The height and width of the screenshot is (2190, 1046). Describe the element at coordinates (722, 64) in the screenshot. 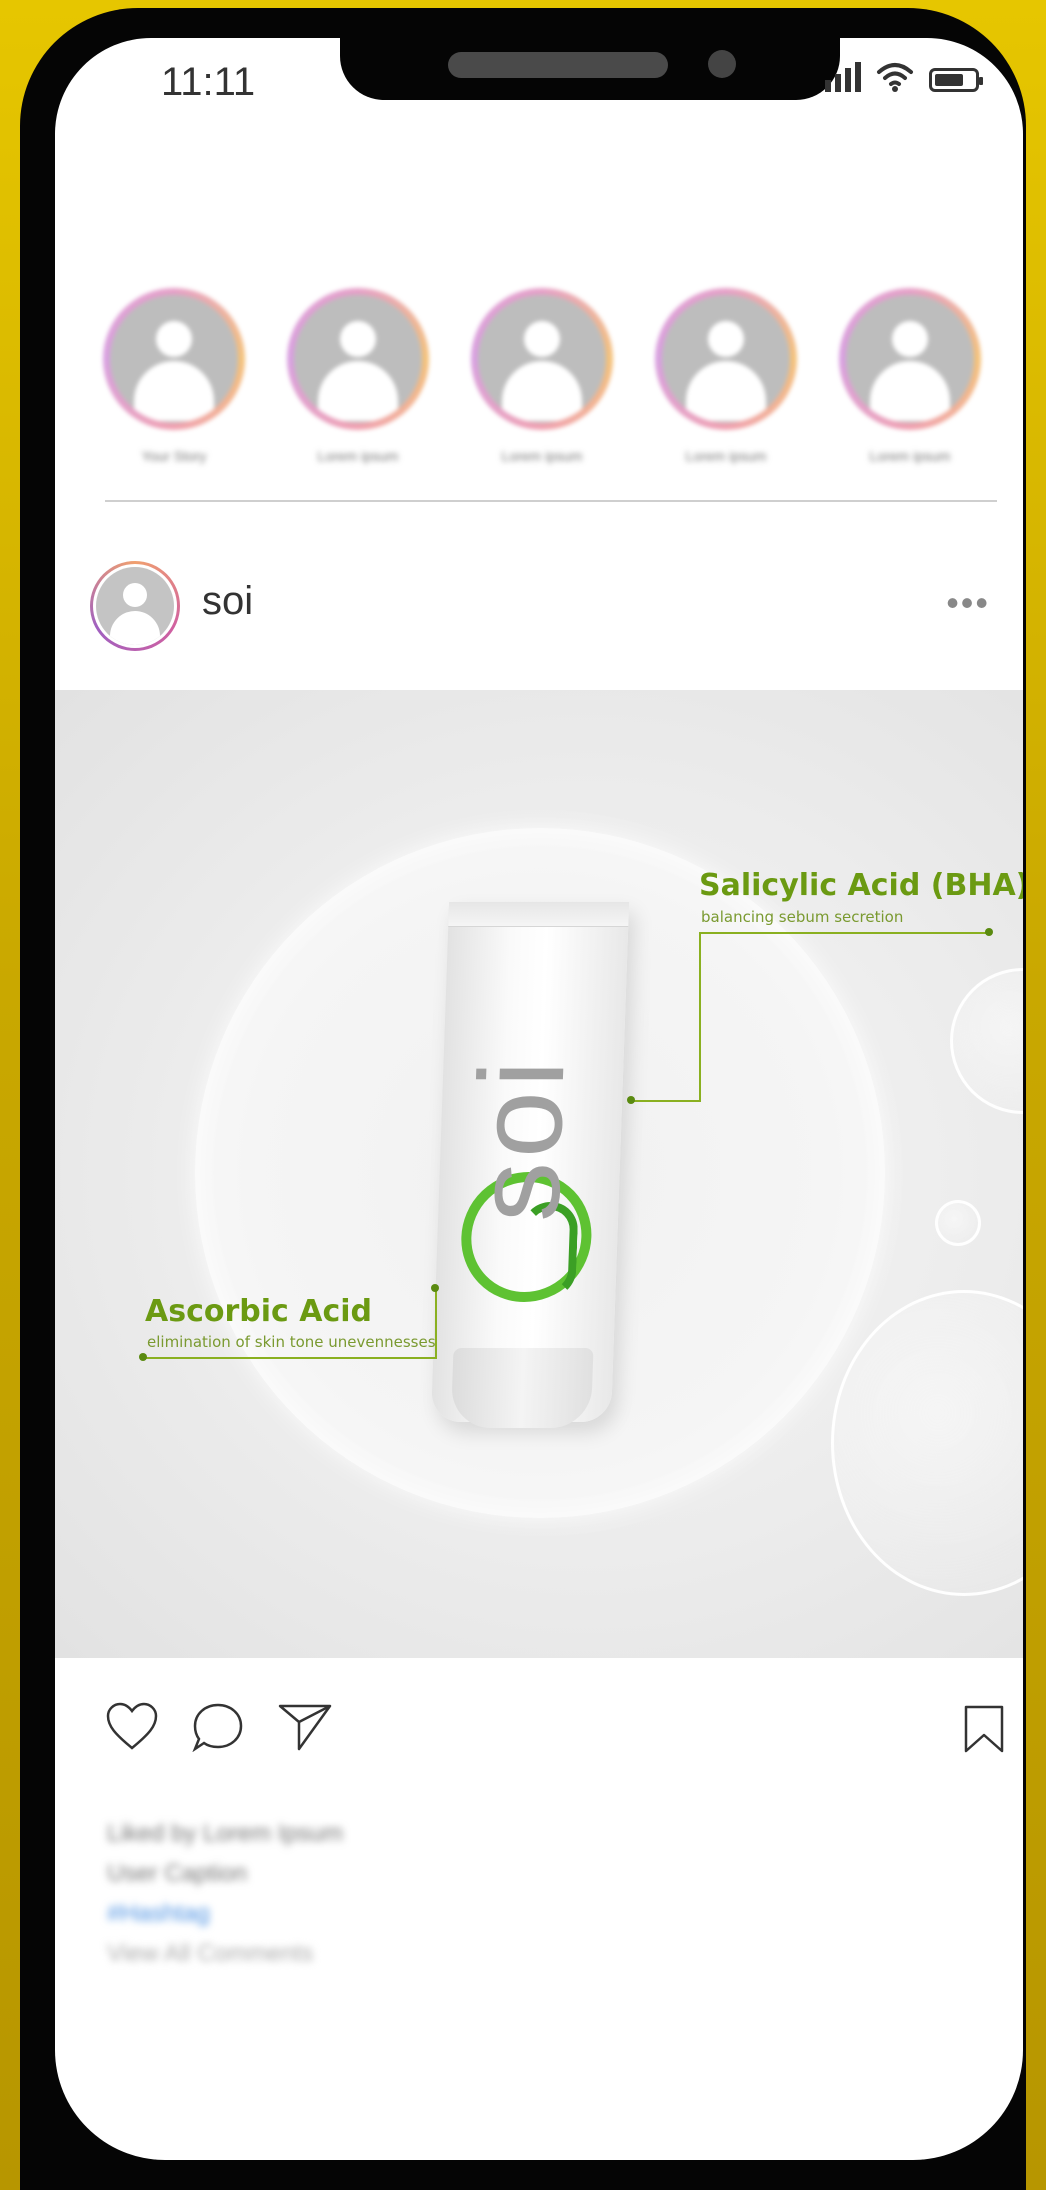

I see `front-camera` at that location.